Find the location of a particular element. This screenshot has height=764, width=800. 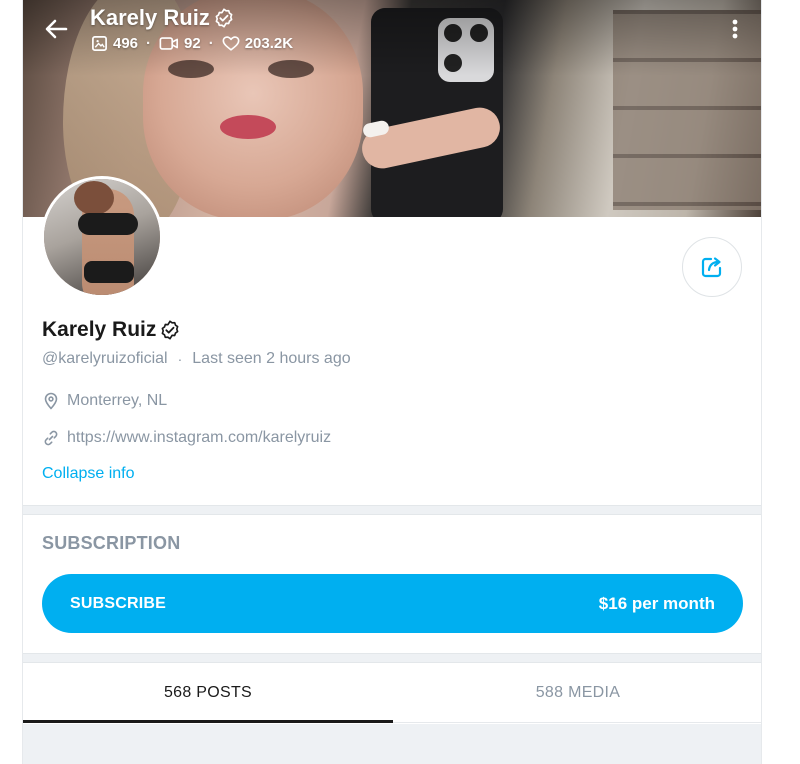

link-icon is located at coordinates (51, 438).